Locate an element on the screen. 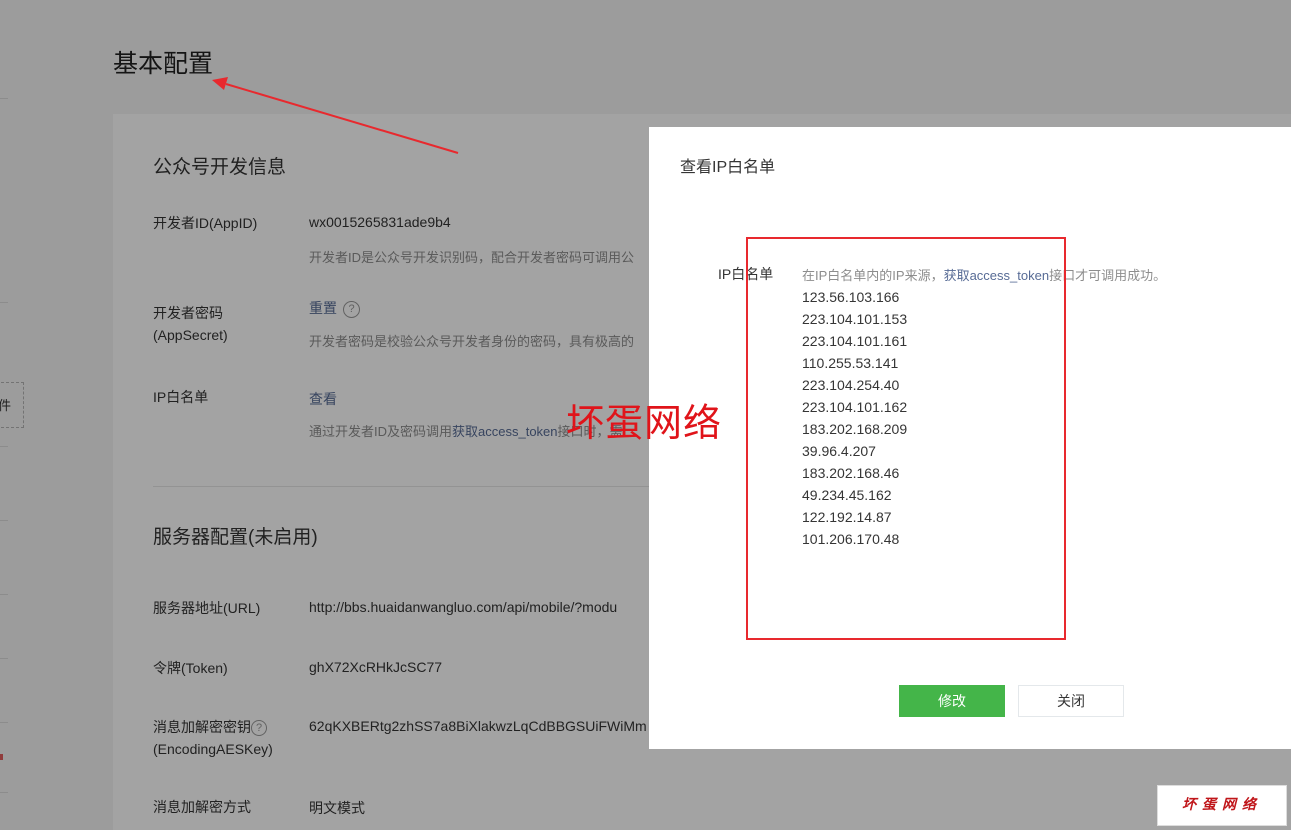 This screenshot has width=1291, height=830. dialog-desc-suffix: 接口才可调用成功。 is located at coordinates (1108, 275).